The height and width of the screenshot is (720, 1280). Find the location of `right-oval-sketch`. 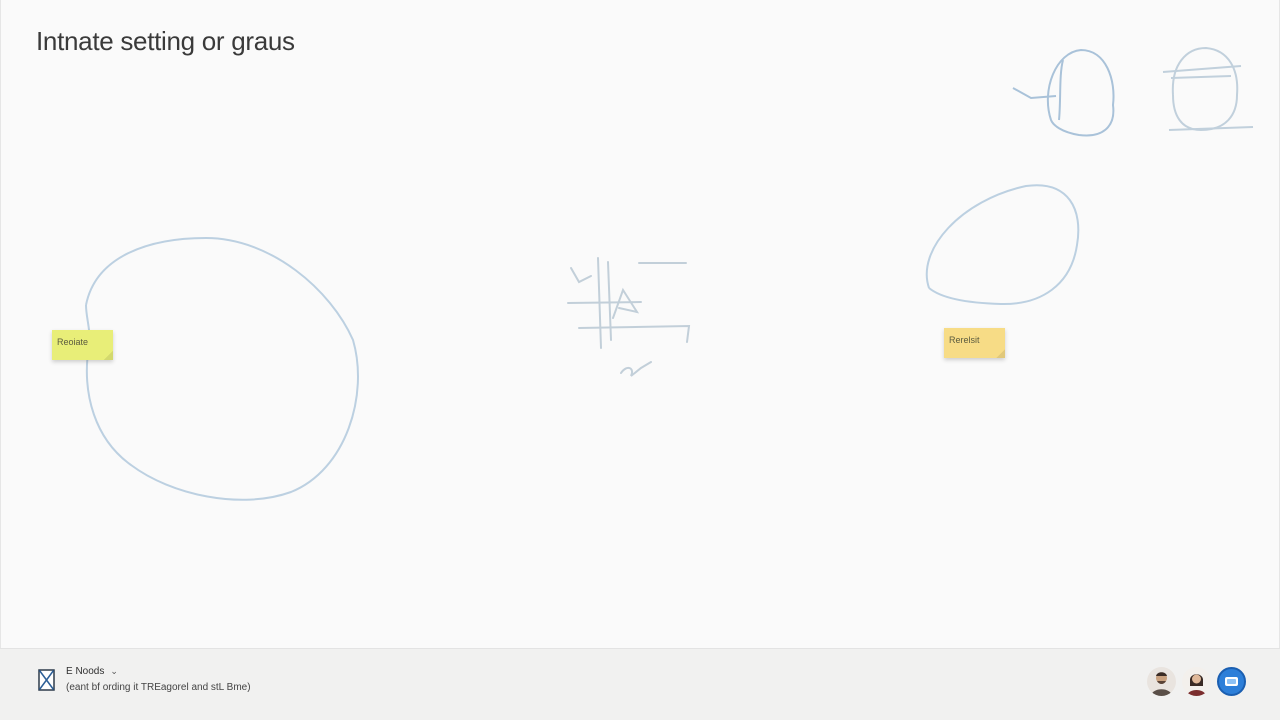

right-oval-sketch is located at coordinates (1002, 245).